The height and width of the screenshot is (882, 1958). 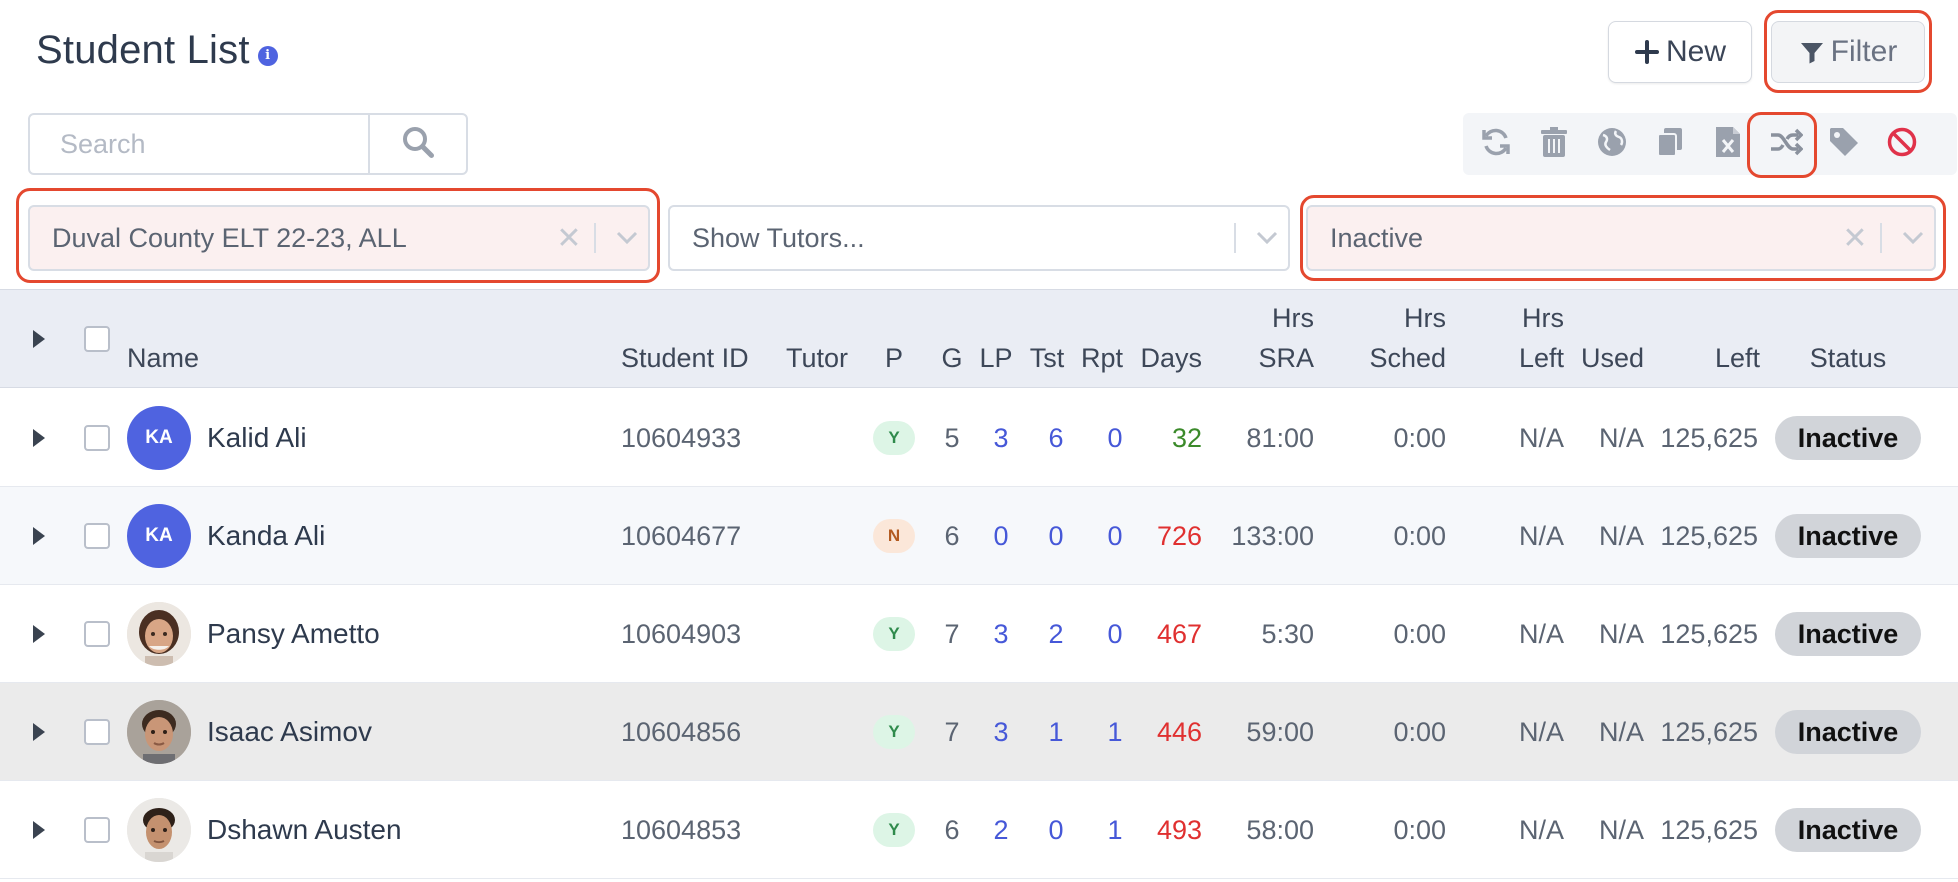 What do you see at coordinates (685, 358) in the screenshot?
I see `column-header-student-id: Student ID` at bounding box center [685, 358].